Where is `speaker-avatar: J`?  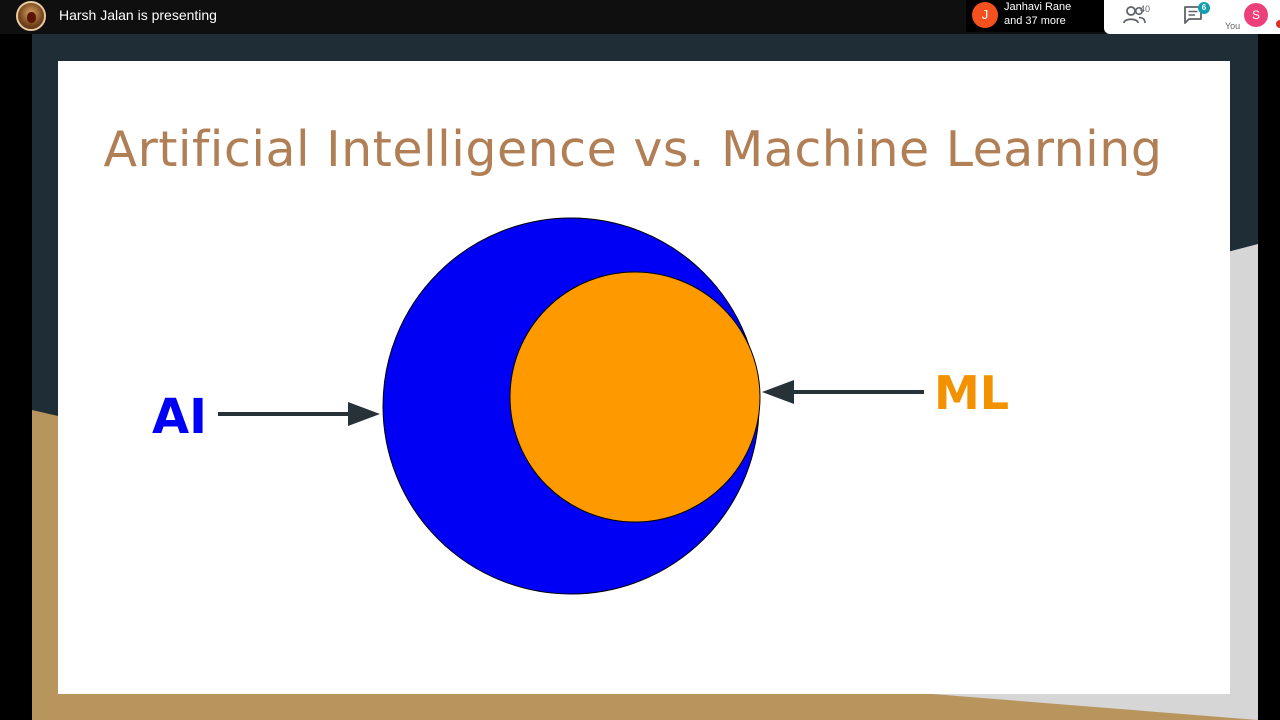
speaker-avatar: J is located at coordinates (985, 15).